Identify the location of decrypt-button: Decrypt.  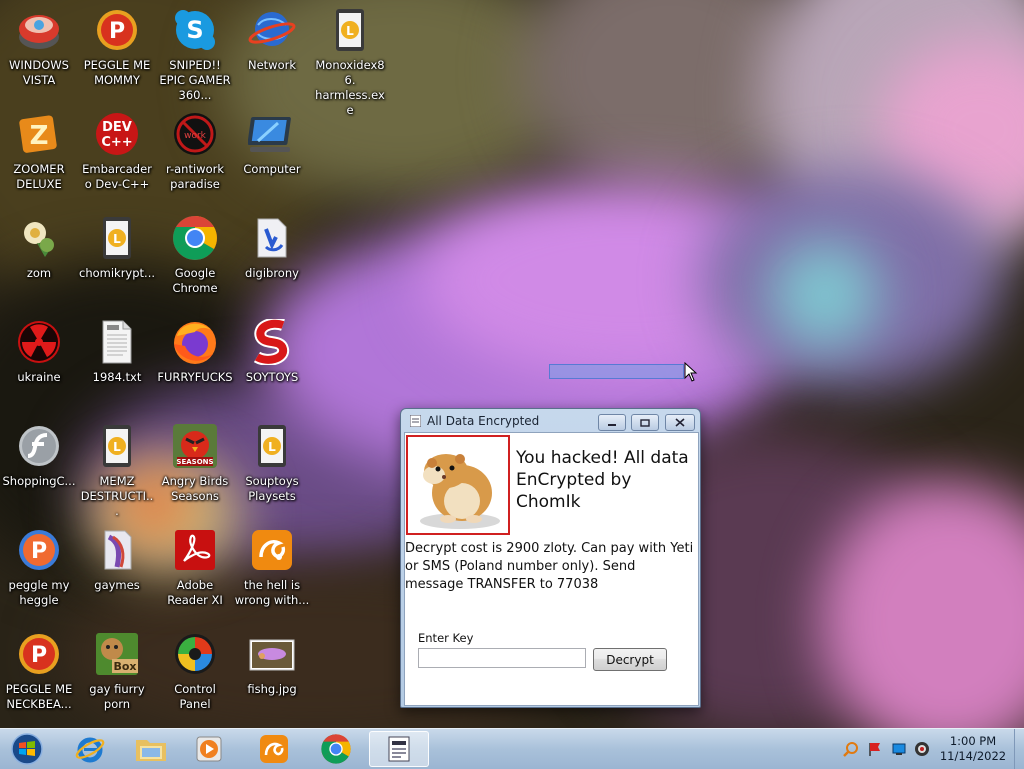
(630, 659).